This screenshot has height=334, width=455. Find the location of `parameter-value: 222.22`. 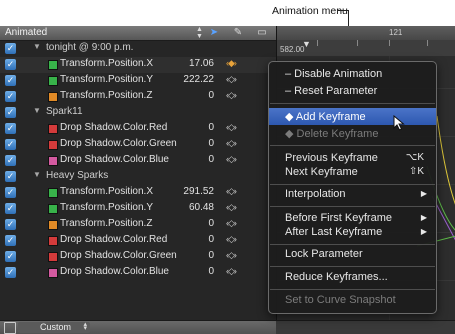

parameter-value: 222.22 is located at coordinates (198, 79).